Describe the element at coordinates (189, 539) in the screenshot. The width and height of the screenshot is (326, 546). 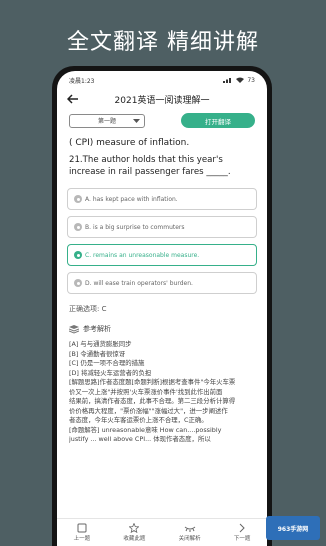
I see `tab-label: 关闭解析` at that location.